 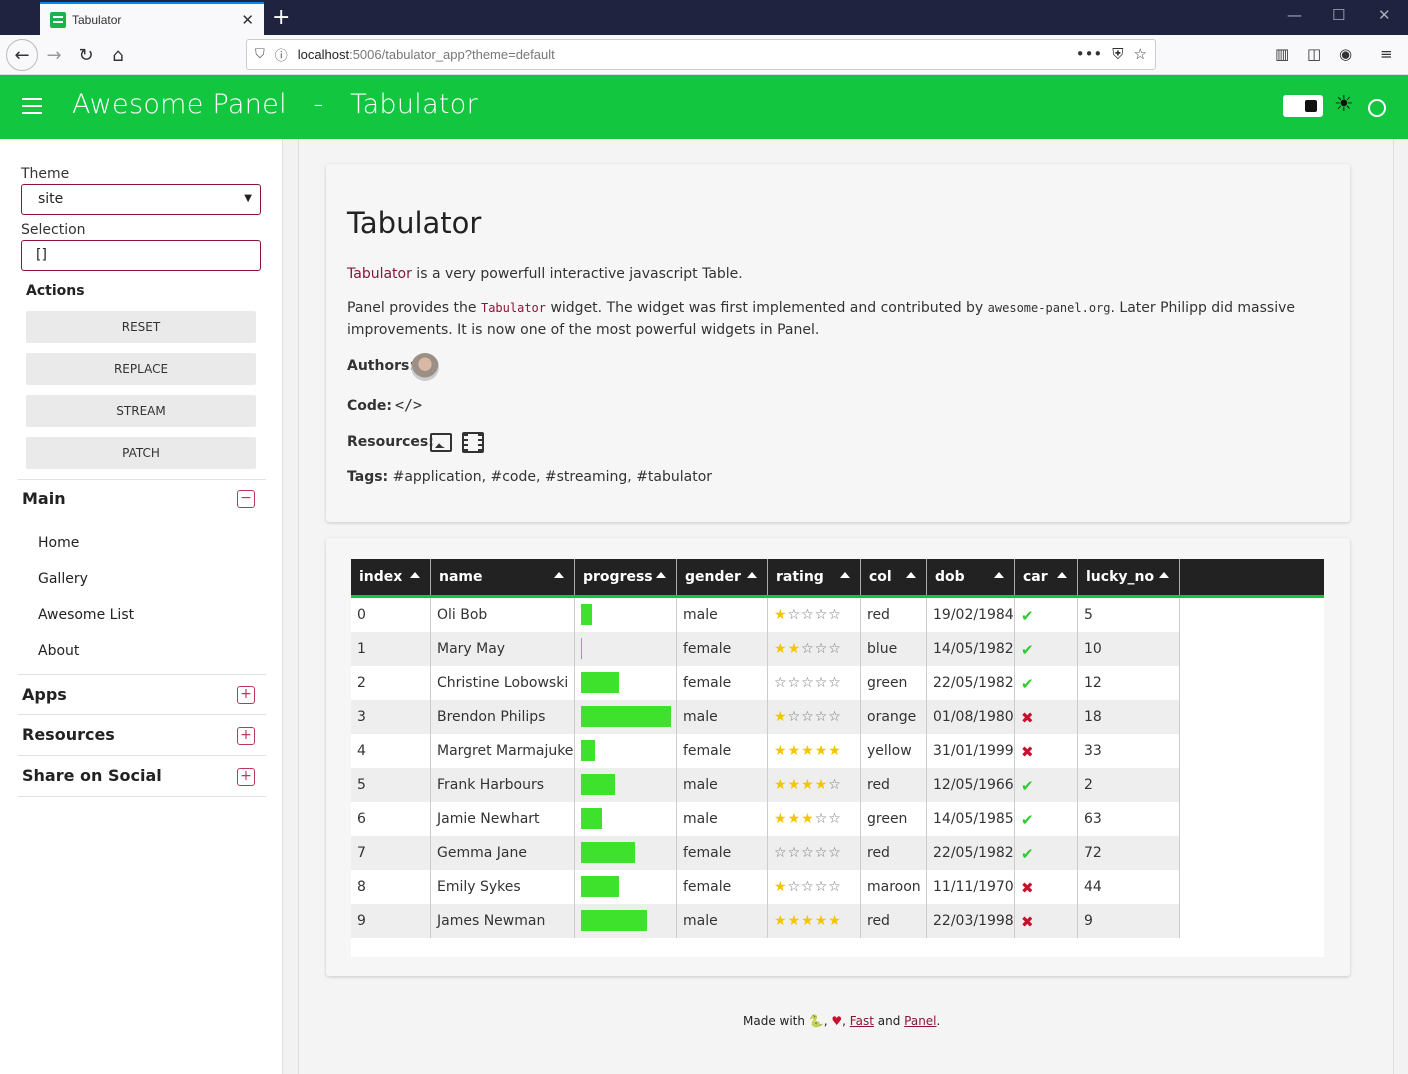 What do you see at coordinates (22, 55) in the screenshot?
I see `back-icon: ←` at bounding box center [22, 55].